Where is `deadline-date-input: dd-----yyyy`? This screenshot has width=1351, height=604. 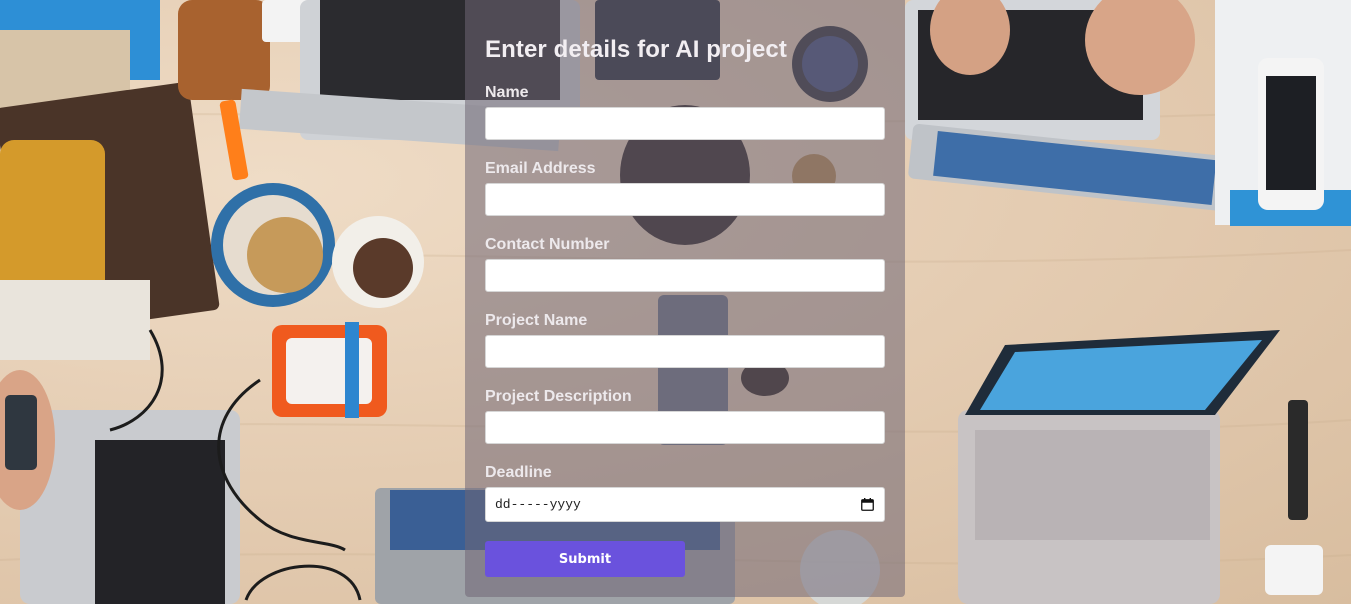
deadline-date-input: dd-----yyyy is located at coordinates (685, 504).